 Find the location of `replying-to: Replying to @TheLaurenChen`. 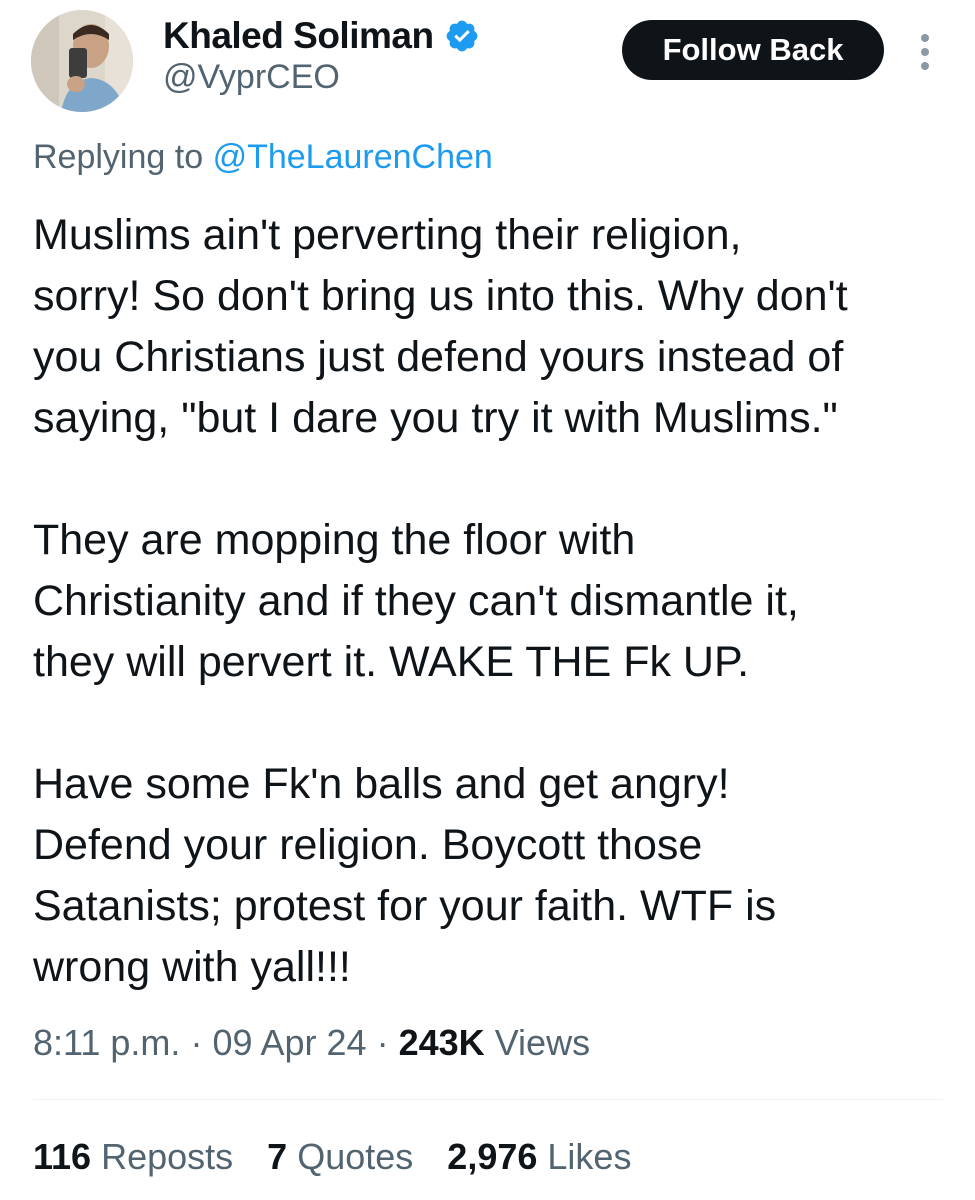

replying-to: Replying to @TheLaurenChen is located at coordinates (263, 157).